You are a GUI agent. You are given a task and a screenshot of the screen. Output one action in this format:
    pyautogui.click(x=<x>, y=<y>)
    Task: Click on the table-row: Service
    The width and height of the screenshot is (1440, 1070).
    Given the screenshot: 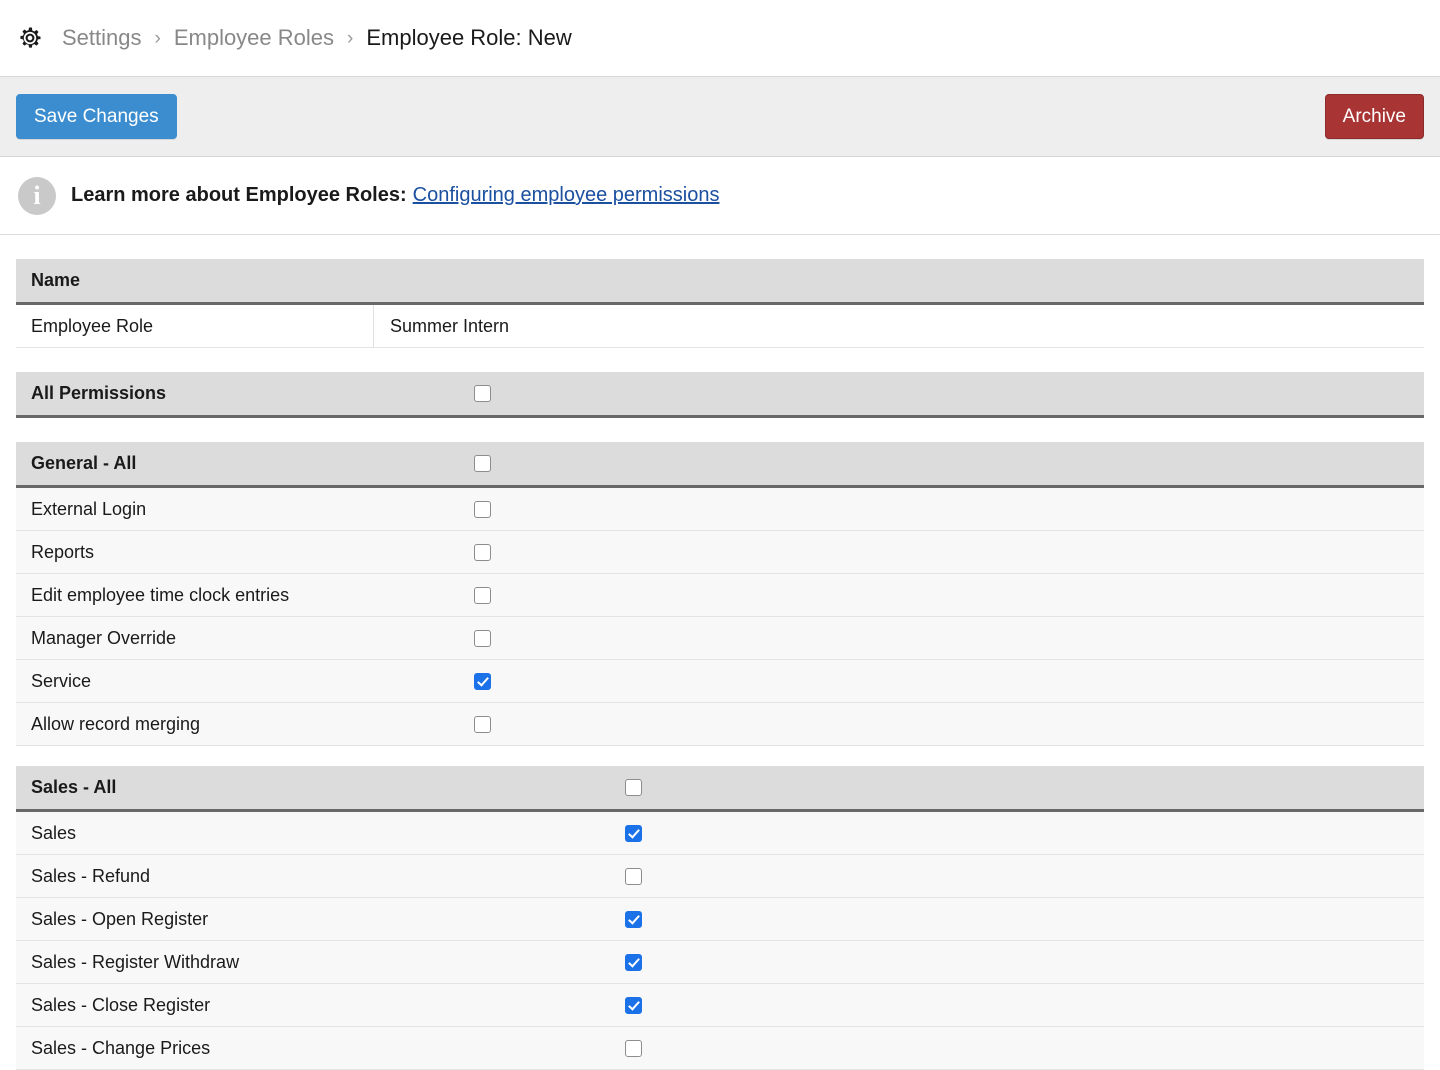 What is the action you would take?
    pyautogui.click(x=720, y=681)
    